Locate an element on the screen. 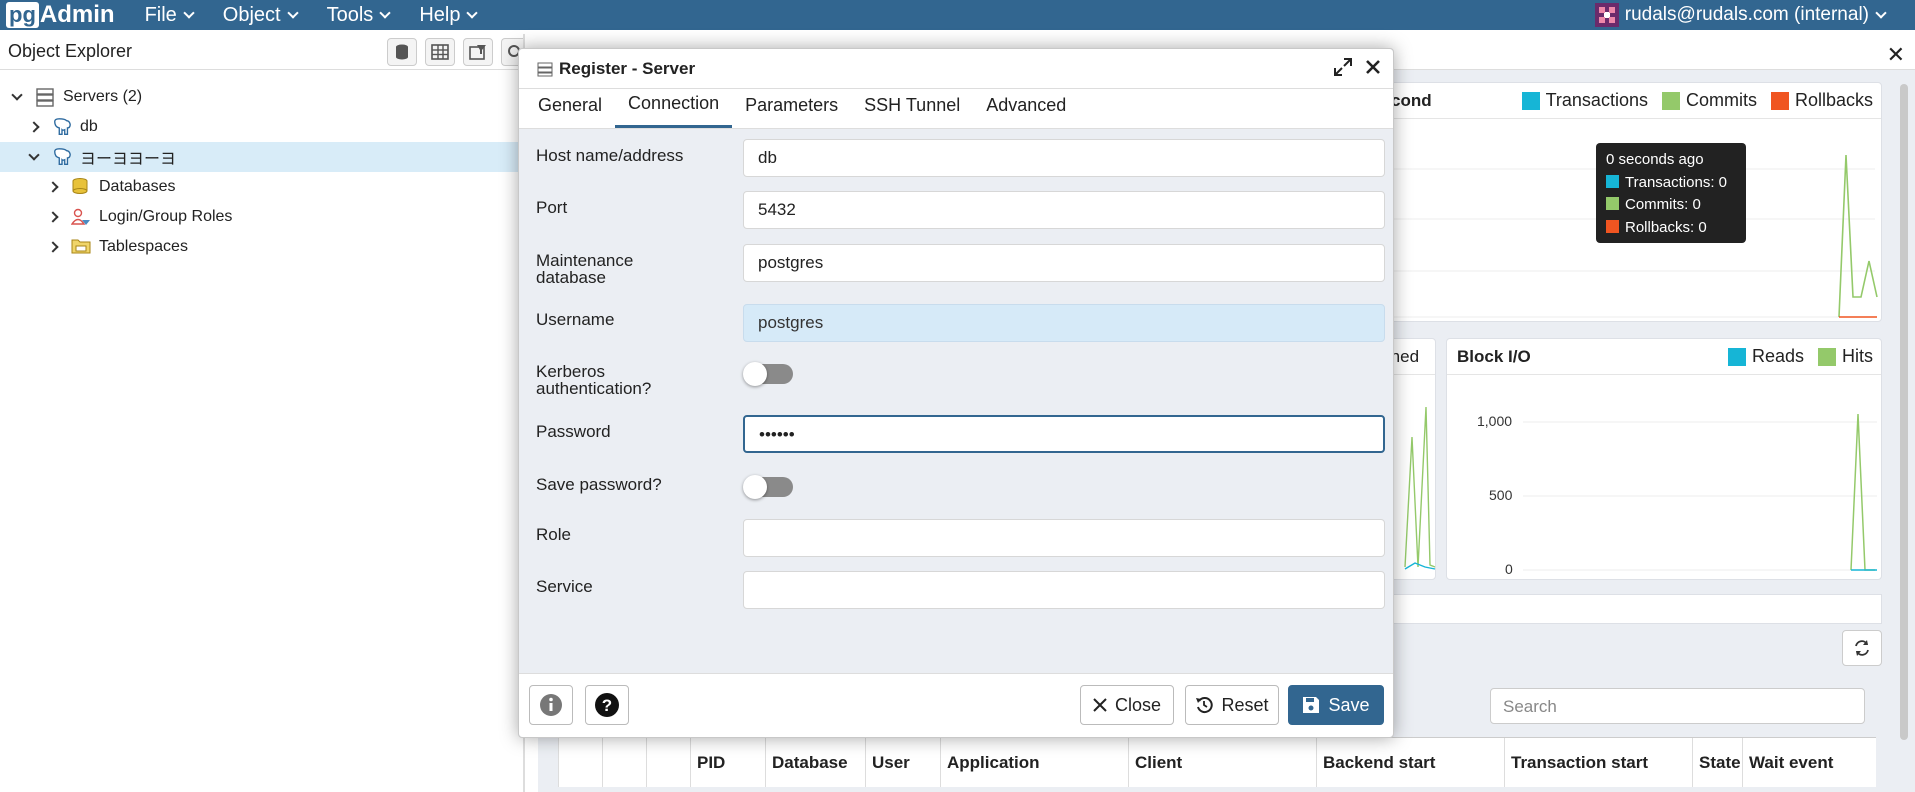  password-input: •••••• is located at coordinates (1064, 434).